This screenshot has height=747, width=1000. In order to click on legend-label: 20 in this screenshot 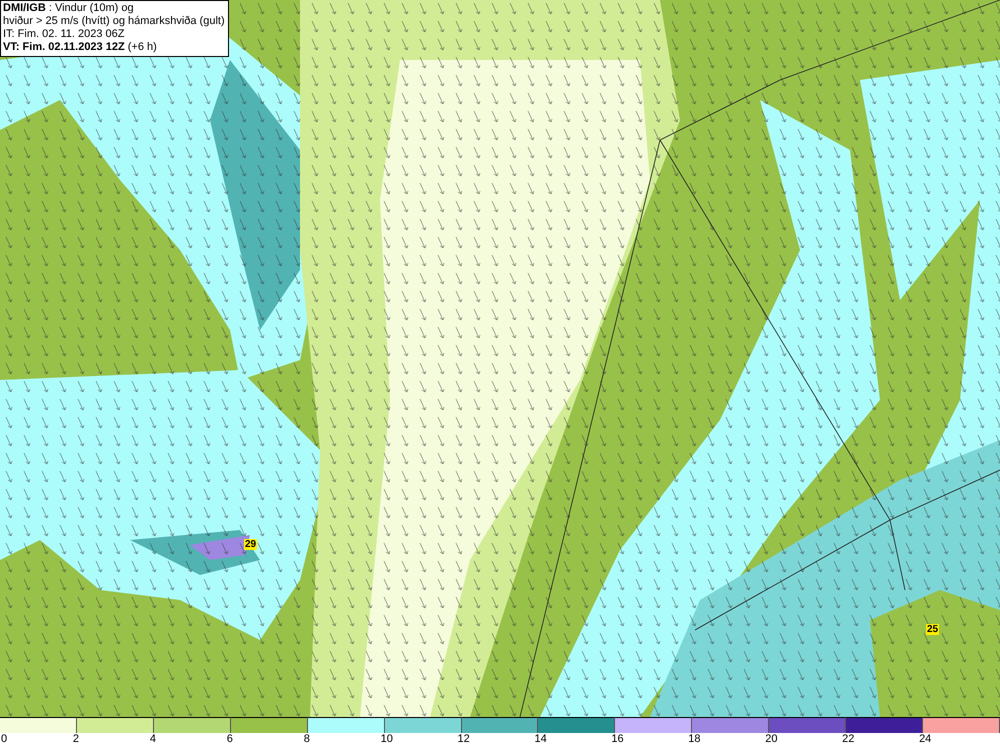, I will do `click(771, 739)`.